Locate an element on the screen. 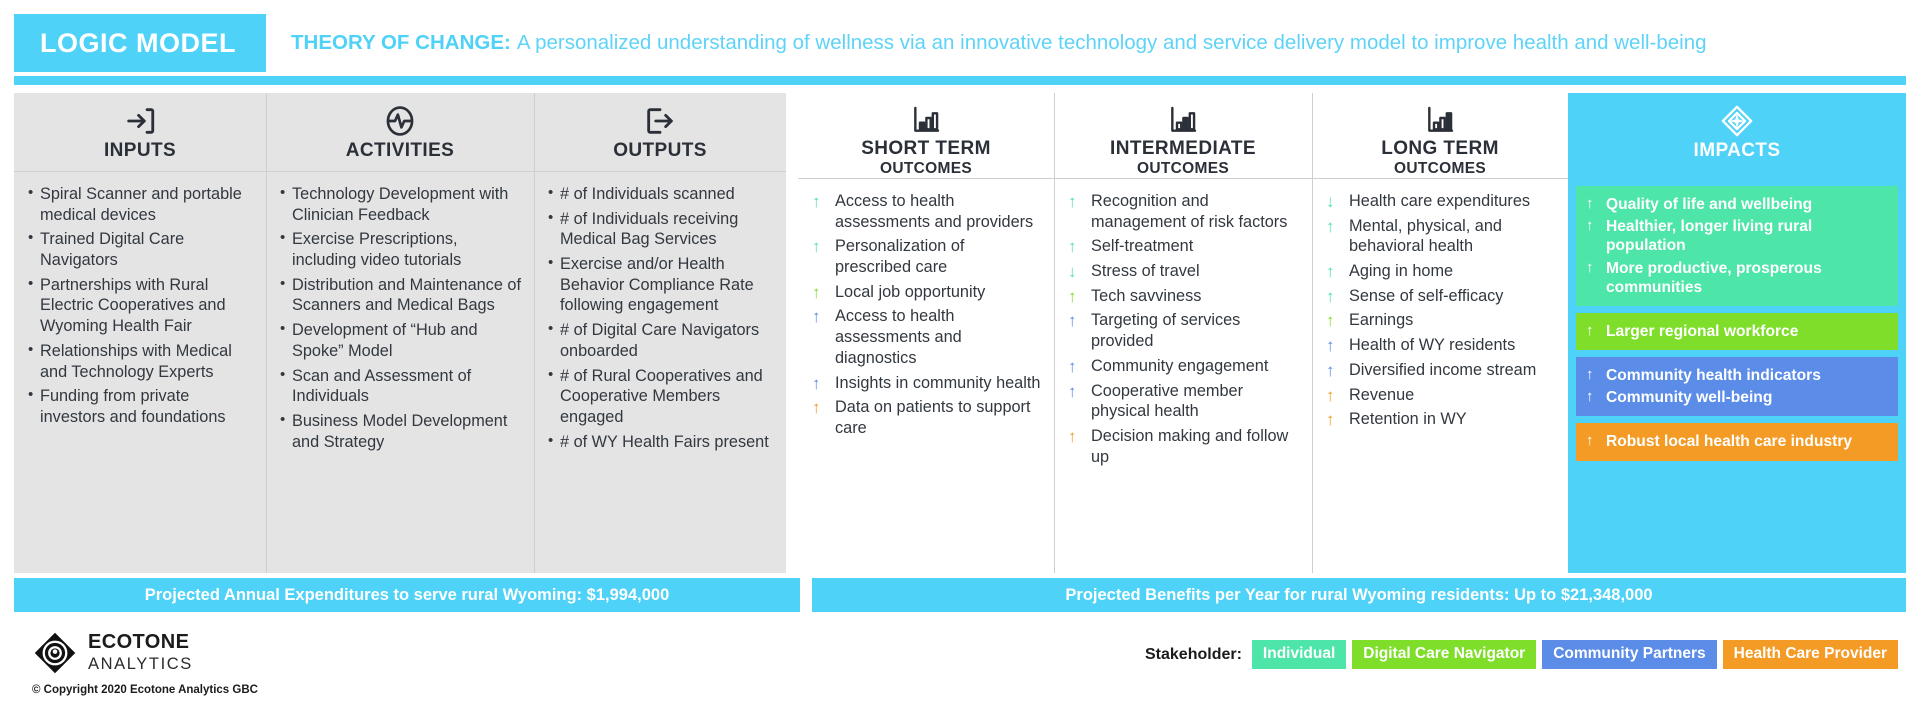  outcome-text: Self-treatment is located at coordinates (1142, 246).